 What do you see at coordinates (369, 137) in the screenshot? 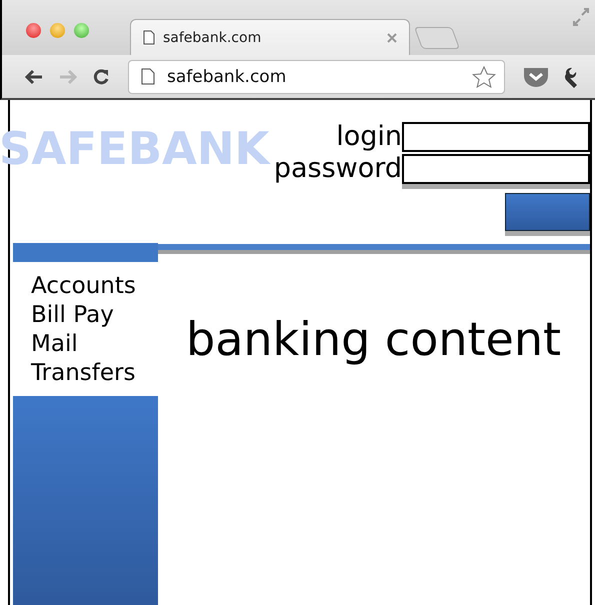
I see `login-label: login` at bounding box center [369, 137].